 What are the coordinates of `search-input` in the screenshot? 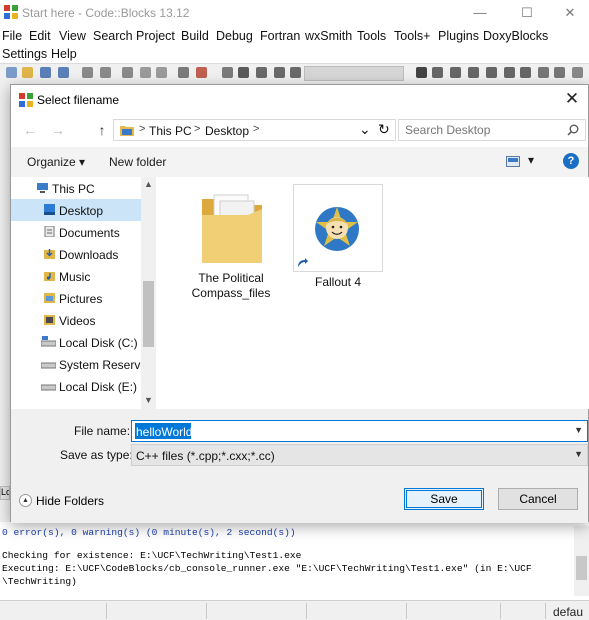 It's located at (480, 130).